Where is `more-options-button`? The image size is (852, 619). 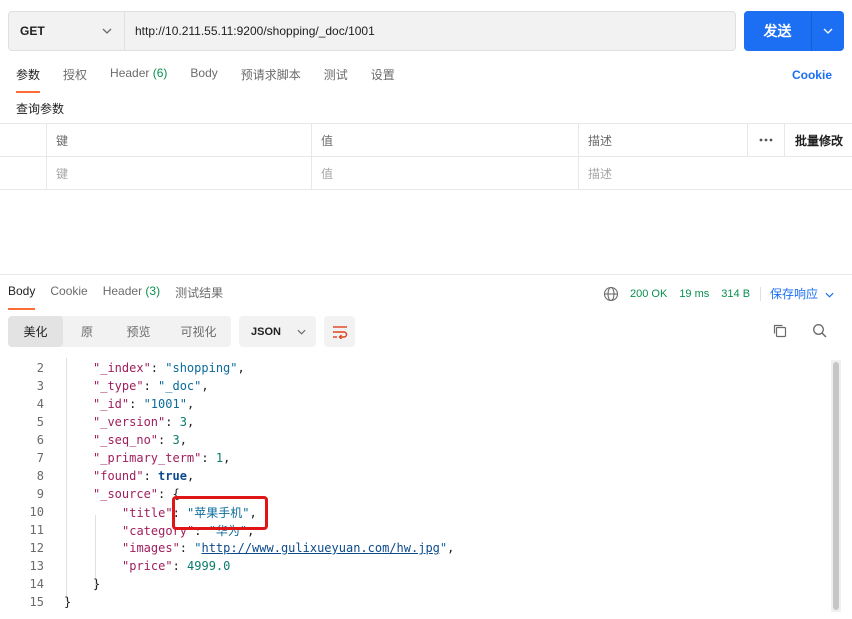
more-options-button is located at coordinates (765, 140).